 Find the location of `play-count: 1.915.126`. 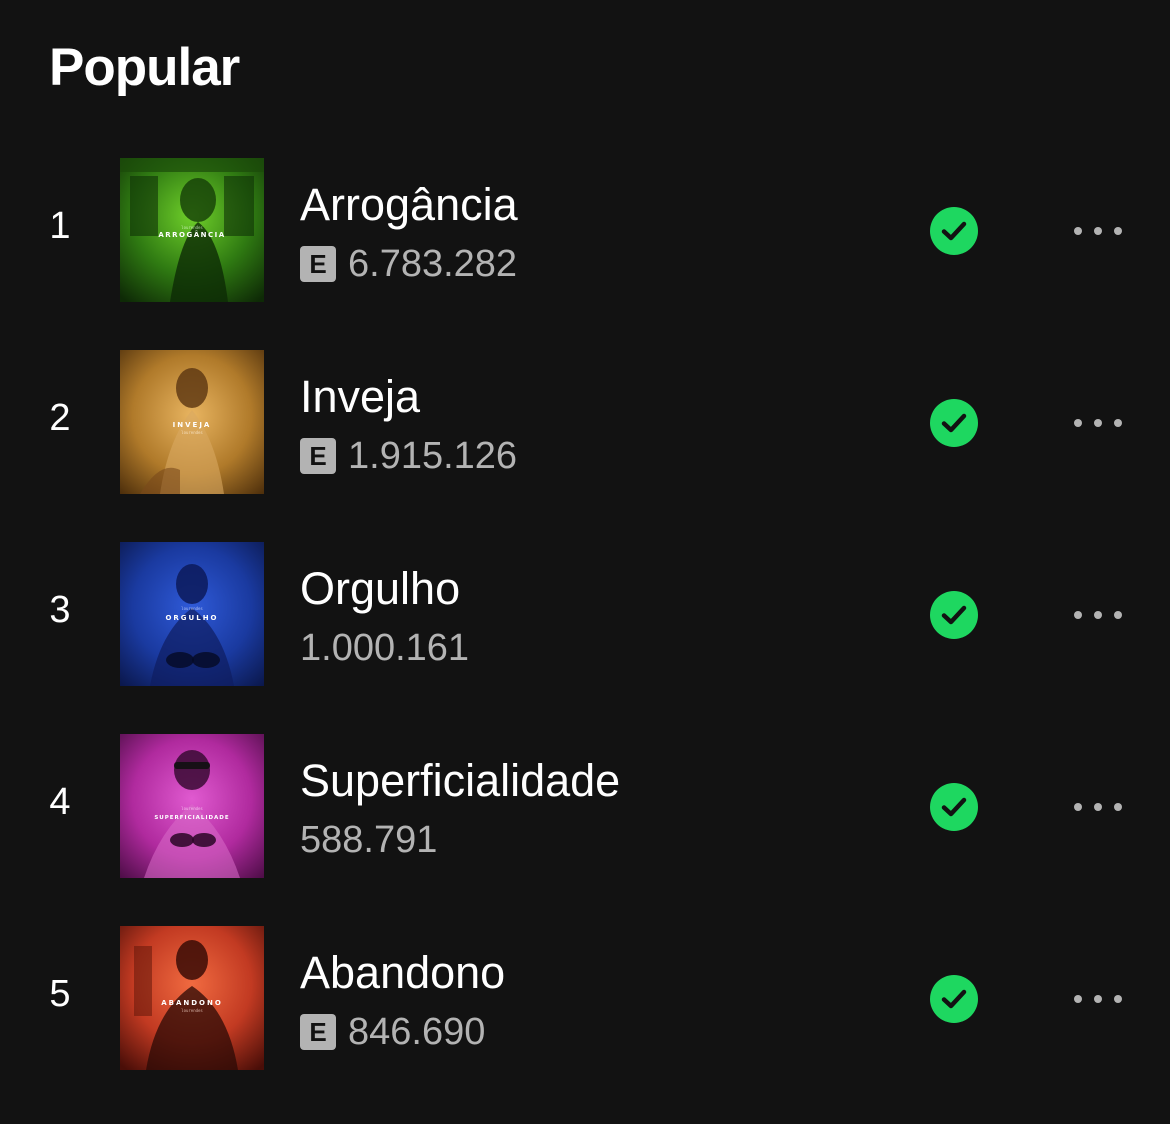

play-count: 1.915.126 is located at coordinates (433, 456).